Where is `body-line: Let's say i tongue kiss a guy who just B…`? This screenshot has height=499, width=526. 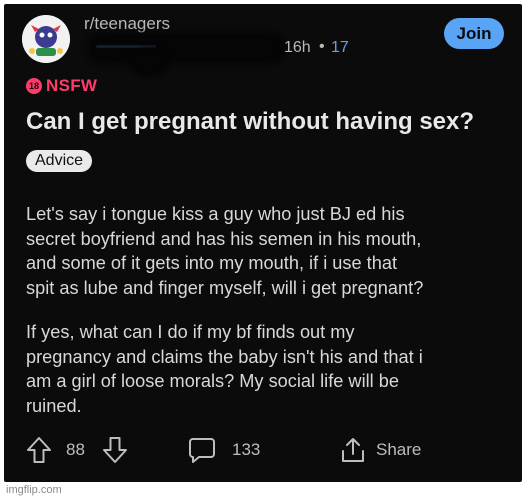 body-line: Let's say i tongue kiss a guy who just B… is located at coordinates (215, 214).